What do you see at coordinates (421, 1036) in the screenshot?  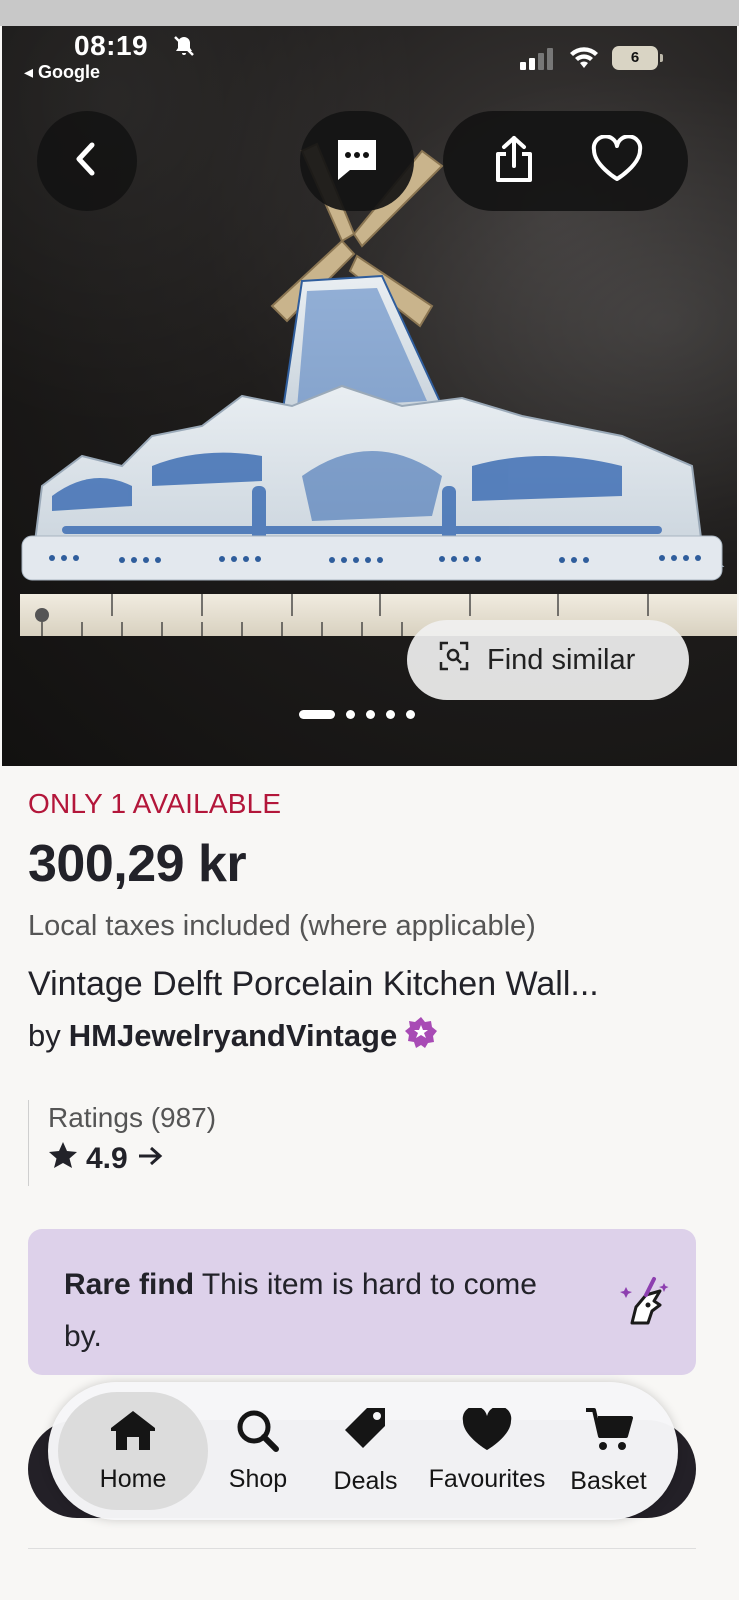 I see `star-seller-badge-icon` at bounding box center [421, 1036].